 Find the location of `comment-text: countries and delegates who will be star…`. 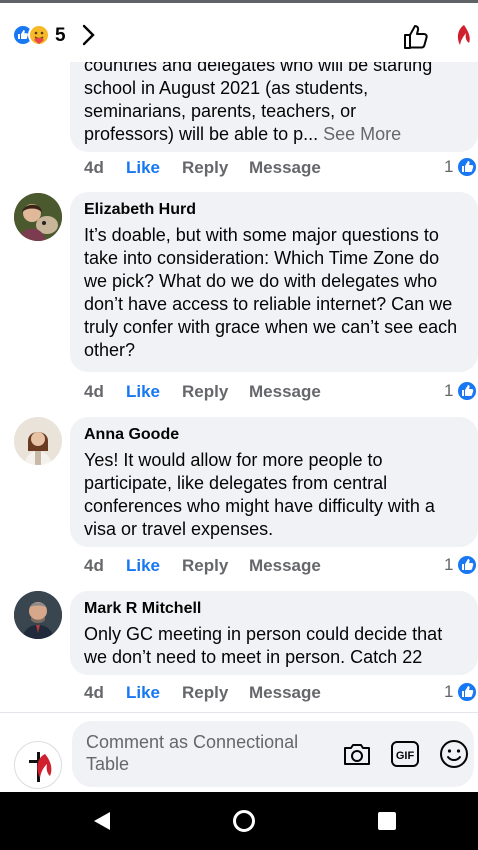

comment-text: countries and delegates who will be star… is located at coordinates (274, 100).